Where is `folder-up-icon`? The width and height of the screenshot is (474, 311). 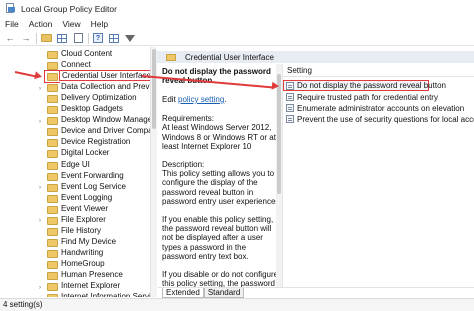 folder-up-icon is located at coordinates (46, 38).